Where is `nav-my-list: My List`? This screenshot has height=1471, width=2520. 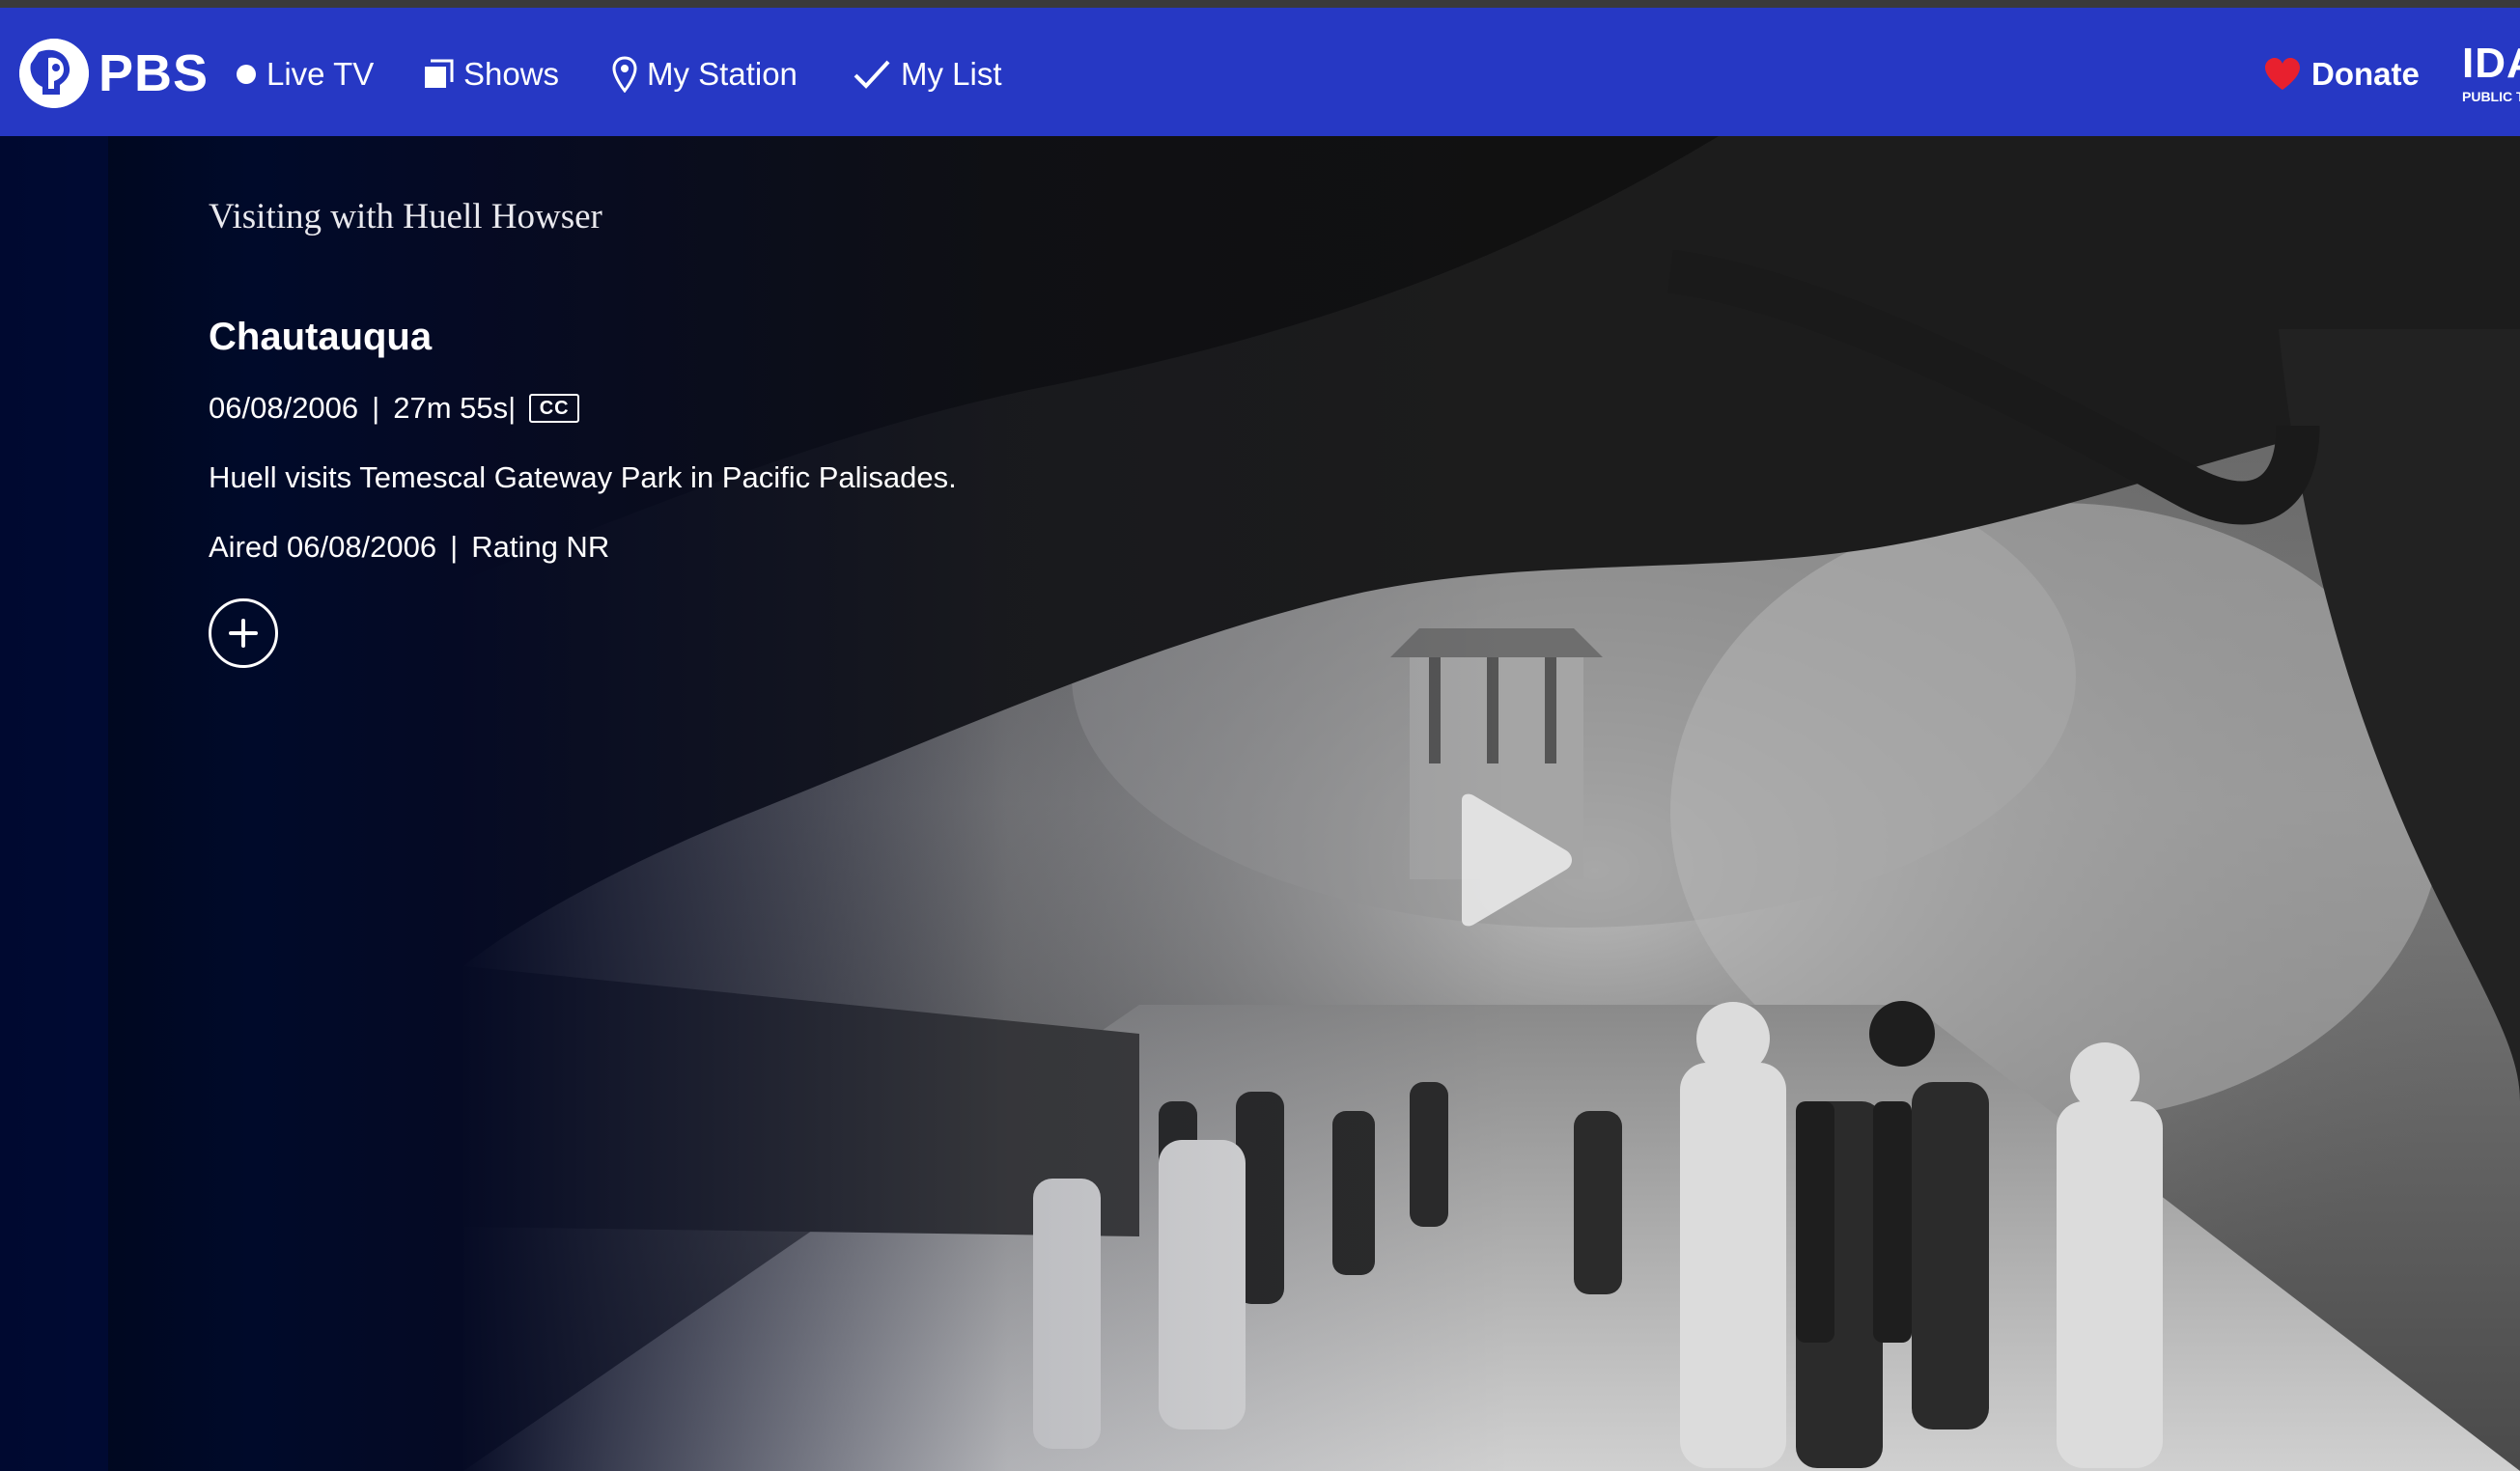 nav-my-list: My List is located at coordinates (928, 74).